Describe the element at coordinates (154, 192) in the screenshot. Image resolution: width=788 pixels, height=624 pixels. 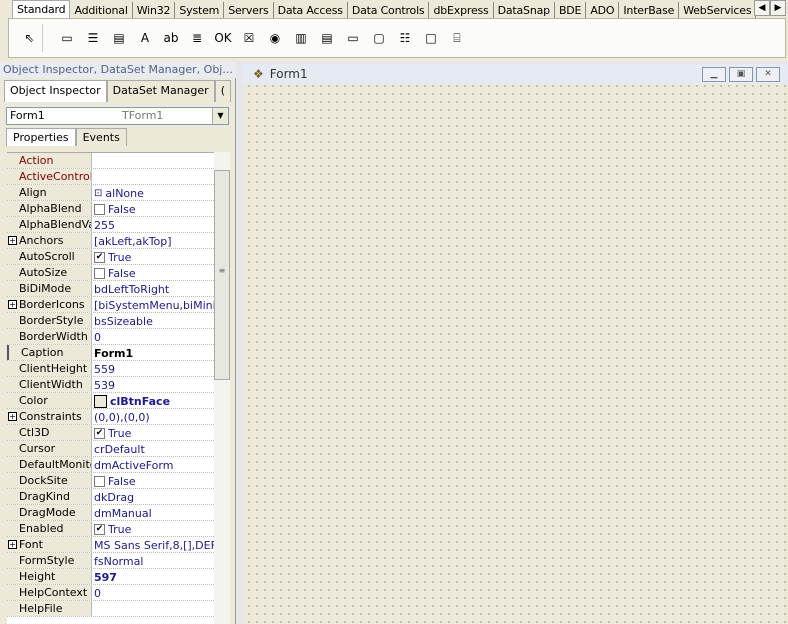
I see `property-value: ⊡ alNone` at that location.